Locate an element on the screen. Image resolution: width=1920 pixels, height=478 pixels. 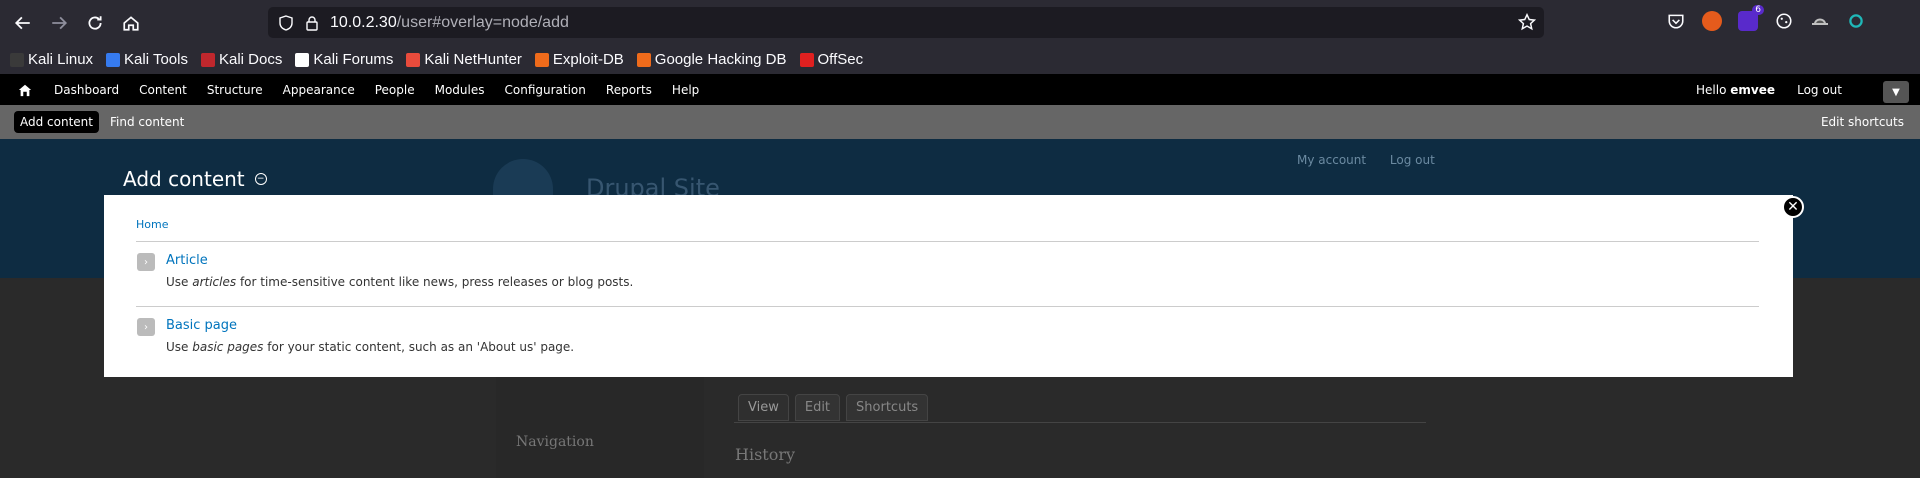
url-path: /user#overlay=node/add is located at coordinates (482, 22).